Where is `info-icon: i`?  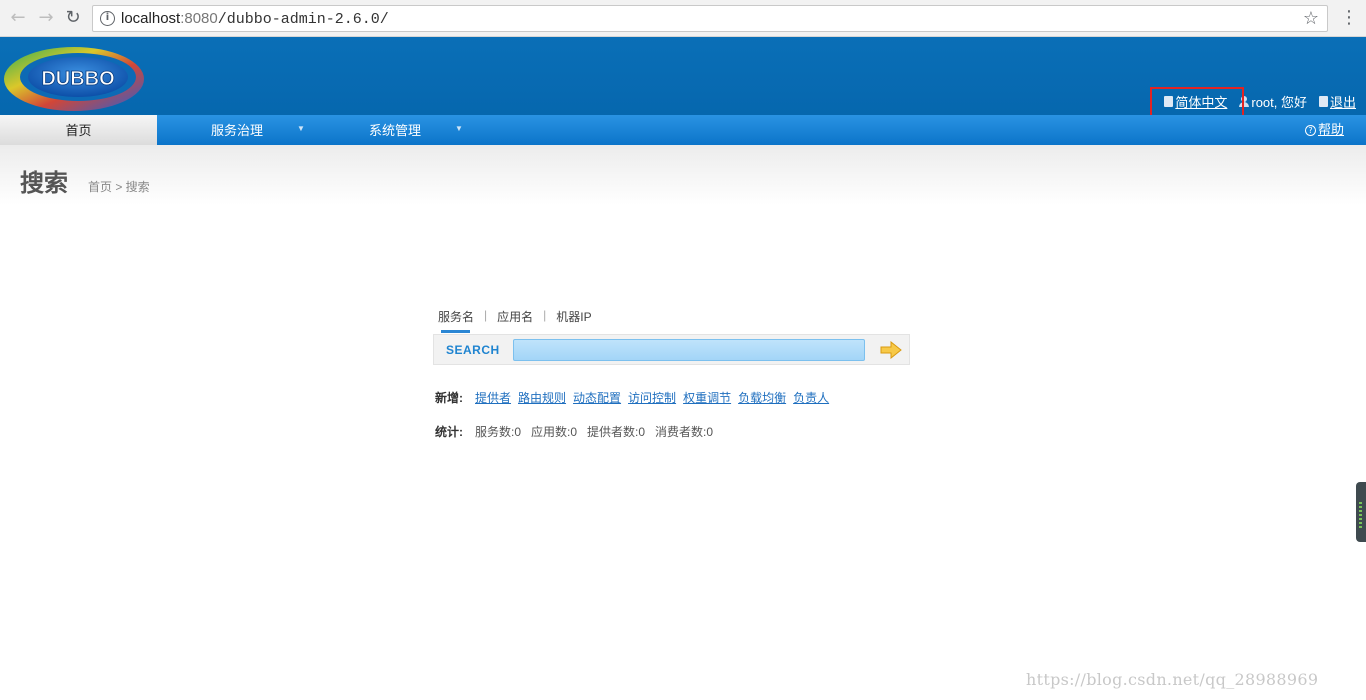
info-icon: i is located at coordinates (107, 18).